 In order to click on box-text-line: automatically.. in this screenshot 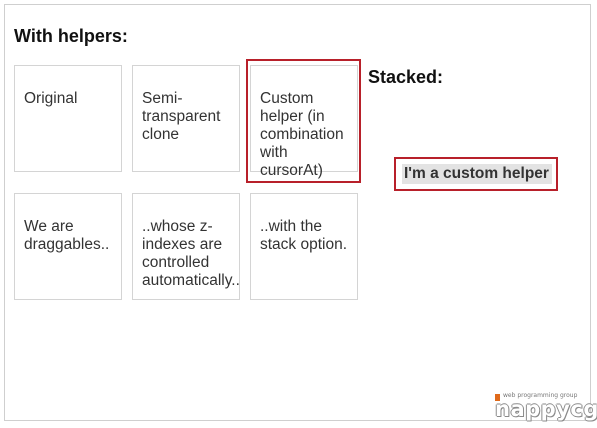, I will do `click(191, 280)`.